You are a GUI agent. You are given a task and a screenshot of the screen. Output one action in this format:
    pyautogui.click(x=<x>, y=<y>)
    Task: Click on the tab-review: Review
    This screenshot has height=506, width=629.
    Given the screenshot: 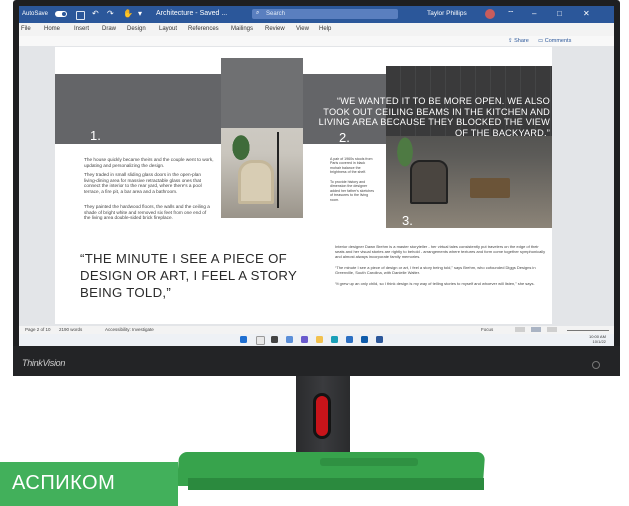 What is the action you would take?
    pyautogui.click(x=275, y=29)
    